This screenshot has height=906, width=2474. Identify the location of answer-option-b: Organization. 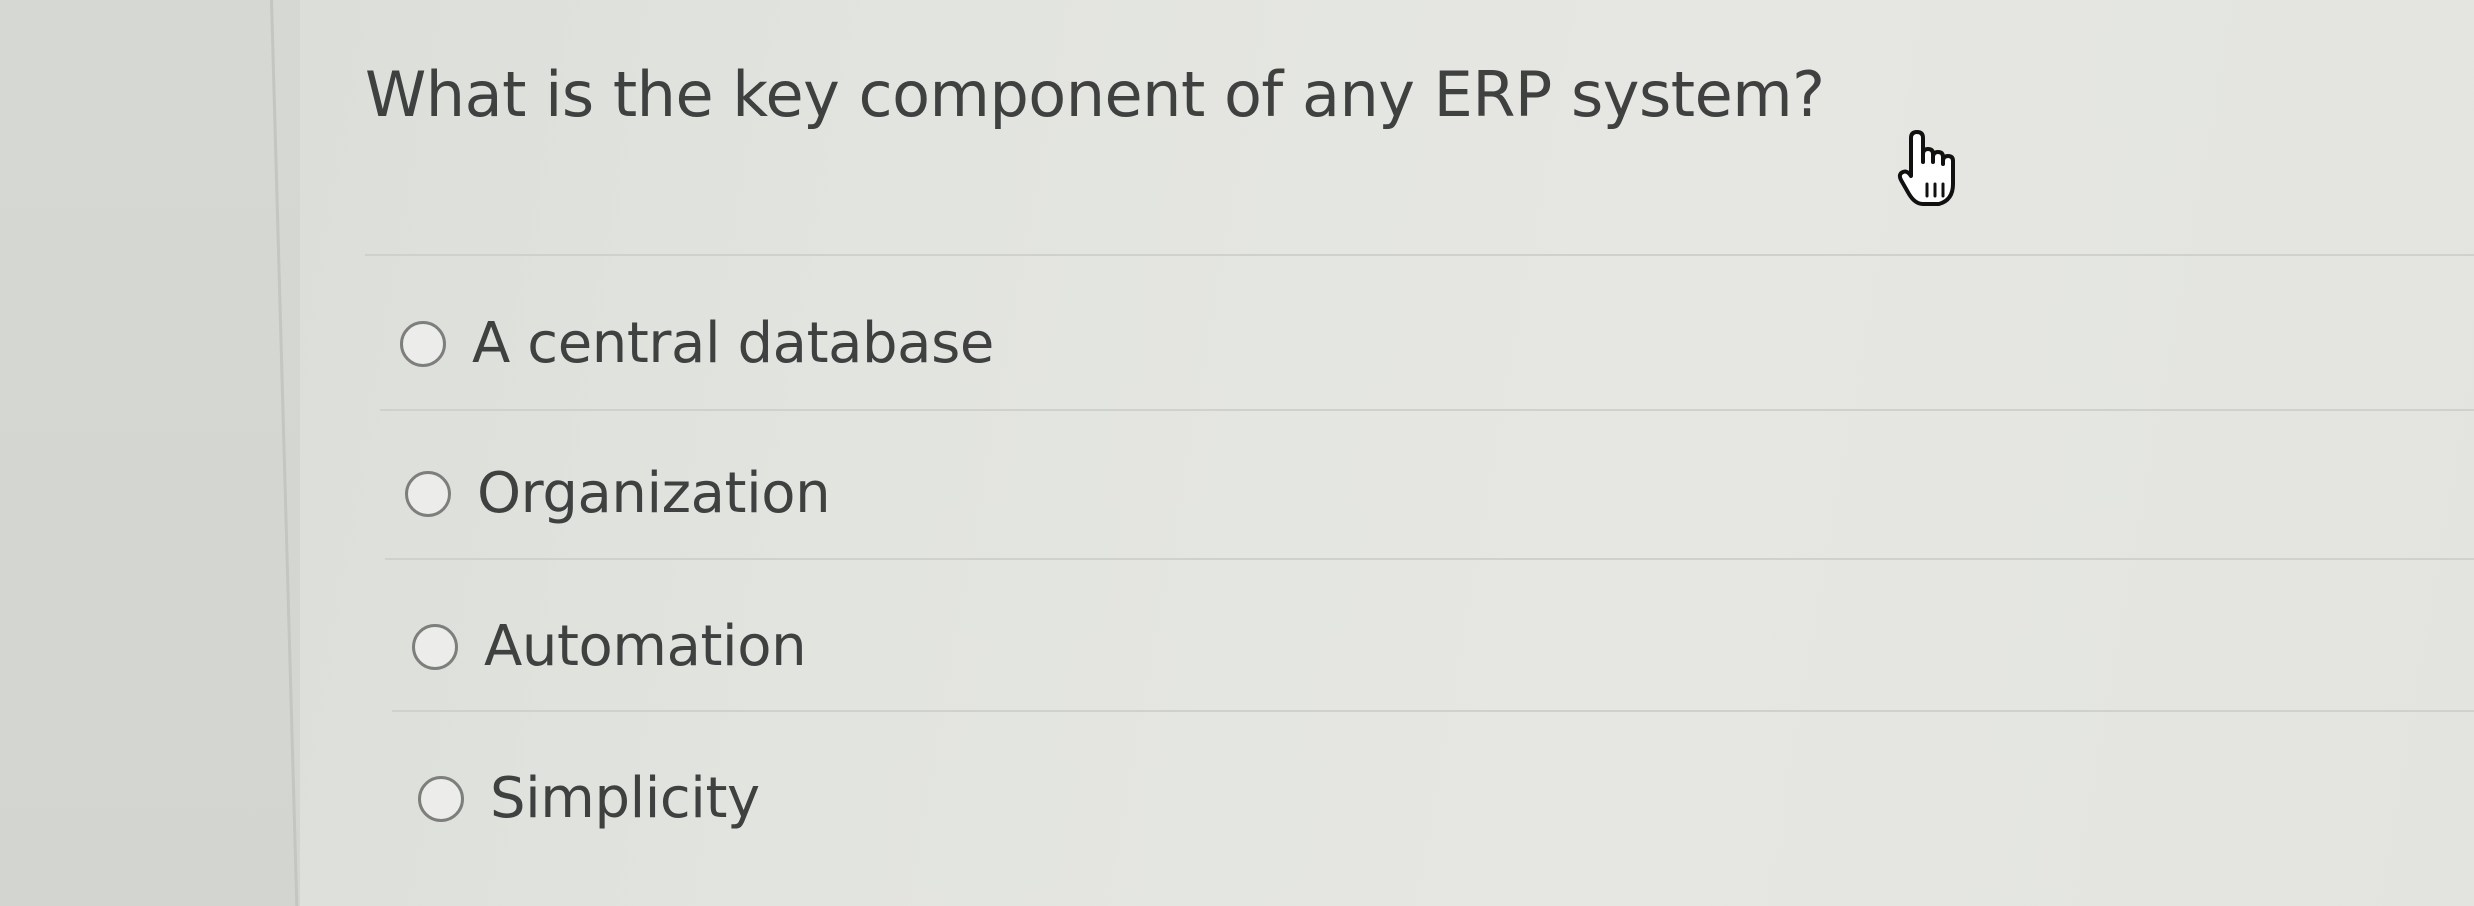
(618, 493).